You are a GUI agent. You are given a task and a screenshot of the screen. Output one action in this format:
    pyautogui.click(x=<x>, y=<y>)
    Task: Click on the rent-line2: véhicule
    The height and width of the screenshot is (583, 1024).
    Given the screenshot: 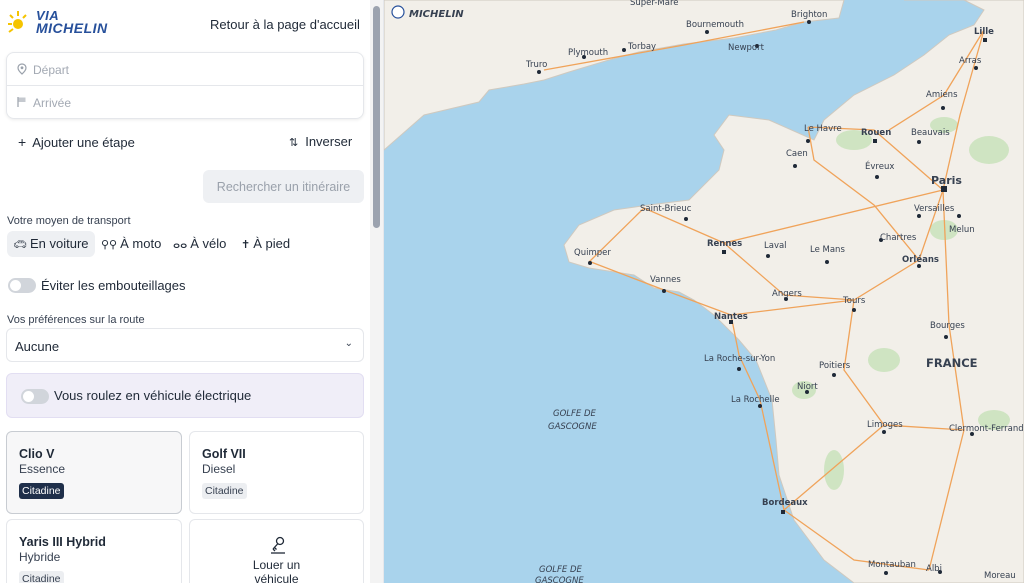 What is the action you would take?
    pyautogui.click(x=276, y=577)
    